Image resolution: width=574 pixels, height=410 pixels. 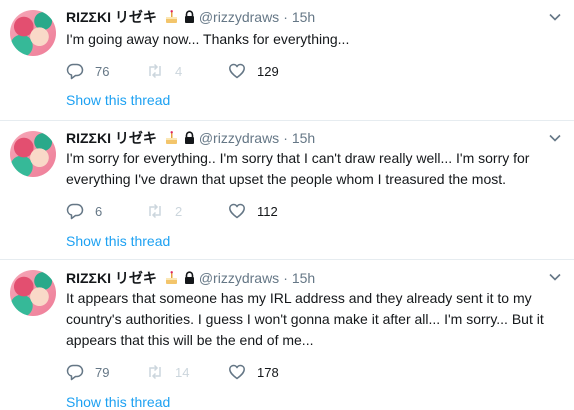 What do you see at coordinates (187, 211) in the screenshot?
I see `retweet-button: 2` at bounding box center [187, 211].